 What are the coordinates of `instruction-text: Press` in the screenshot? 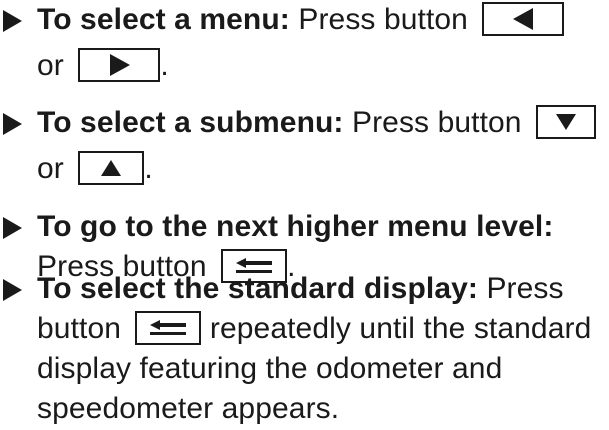 It's located at (525, 288).